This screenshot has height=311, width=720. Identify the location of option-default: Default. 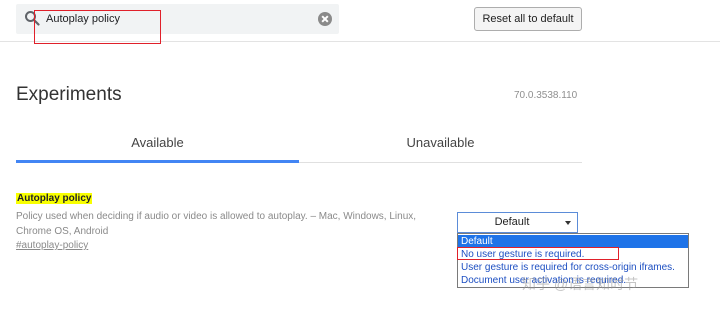
(573, 241).